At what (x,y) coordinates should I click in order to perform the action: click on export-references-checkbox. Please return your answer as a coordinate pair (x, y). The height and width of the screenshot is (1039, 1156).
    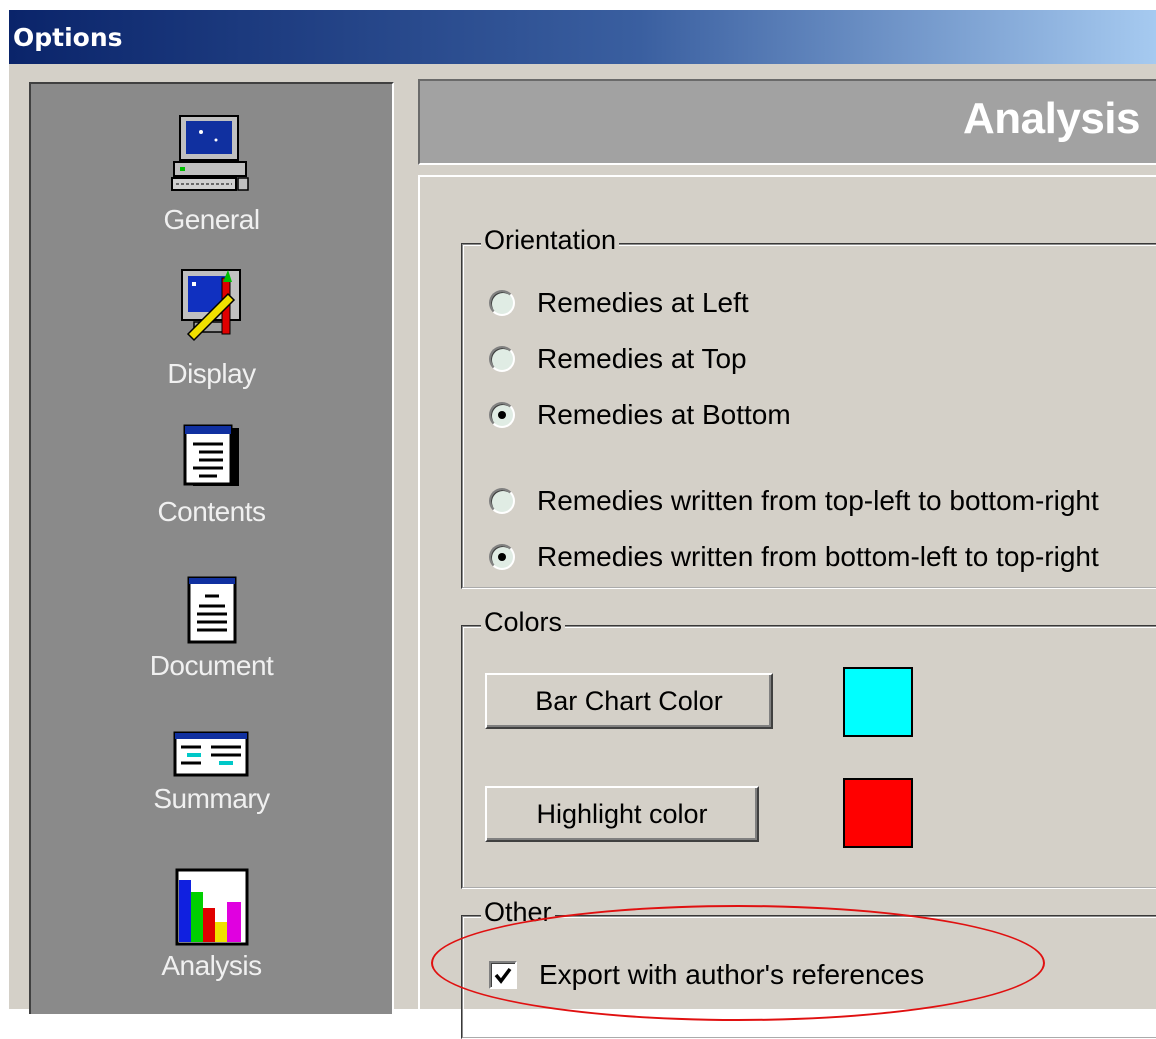
    Looking at the image, I should click on (503, 975).